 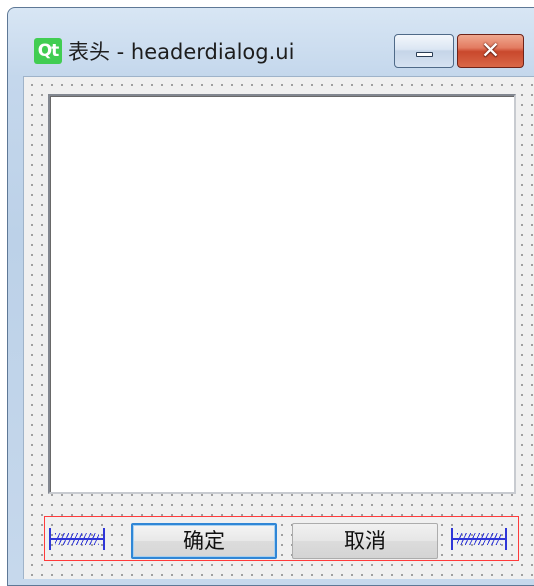 I want to click on minimize-button, so click(x=424, y=51).